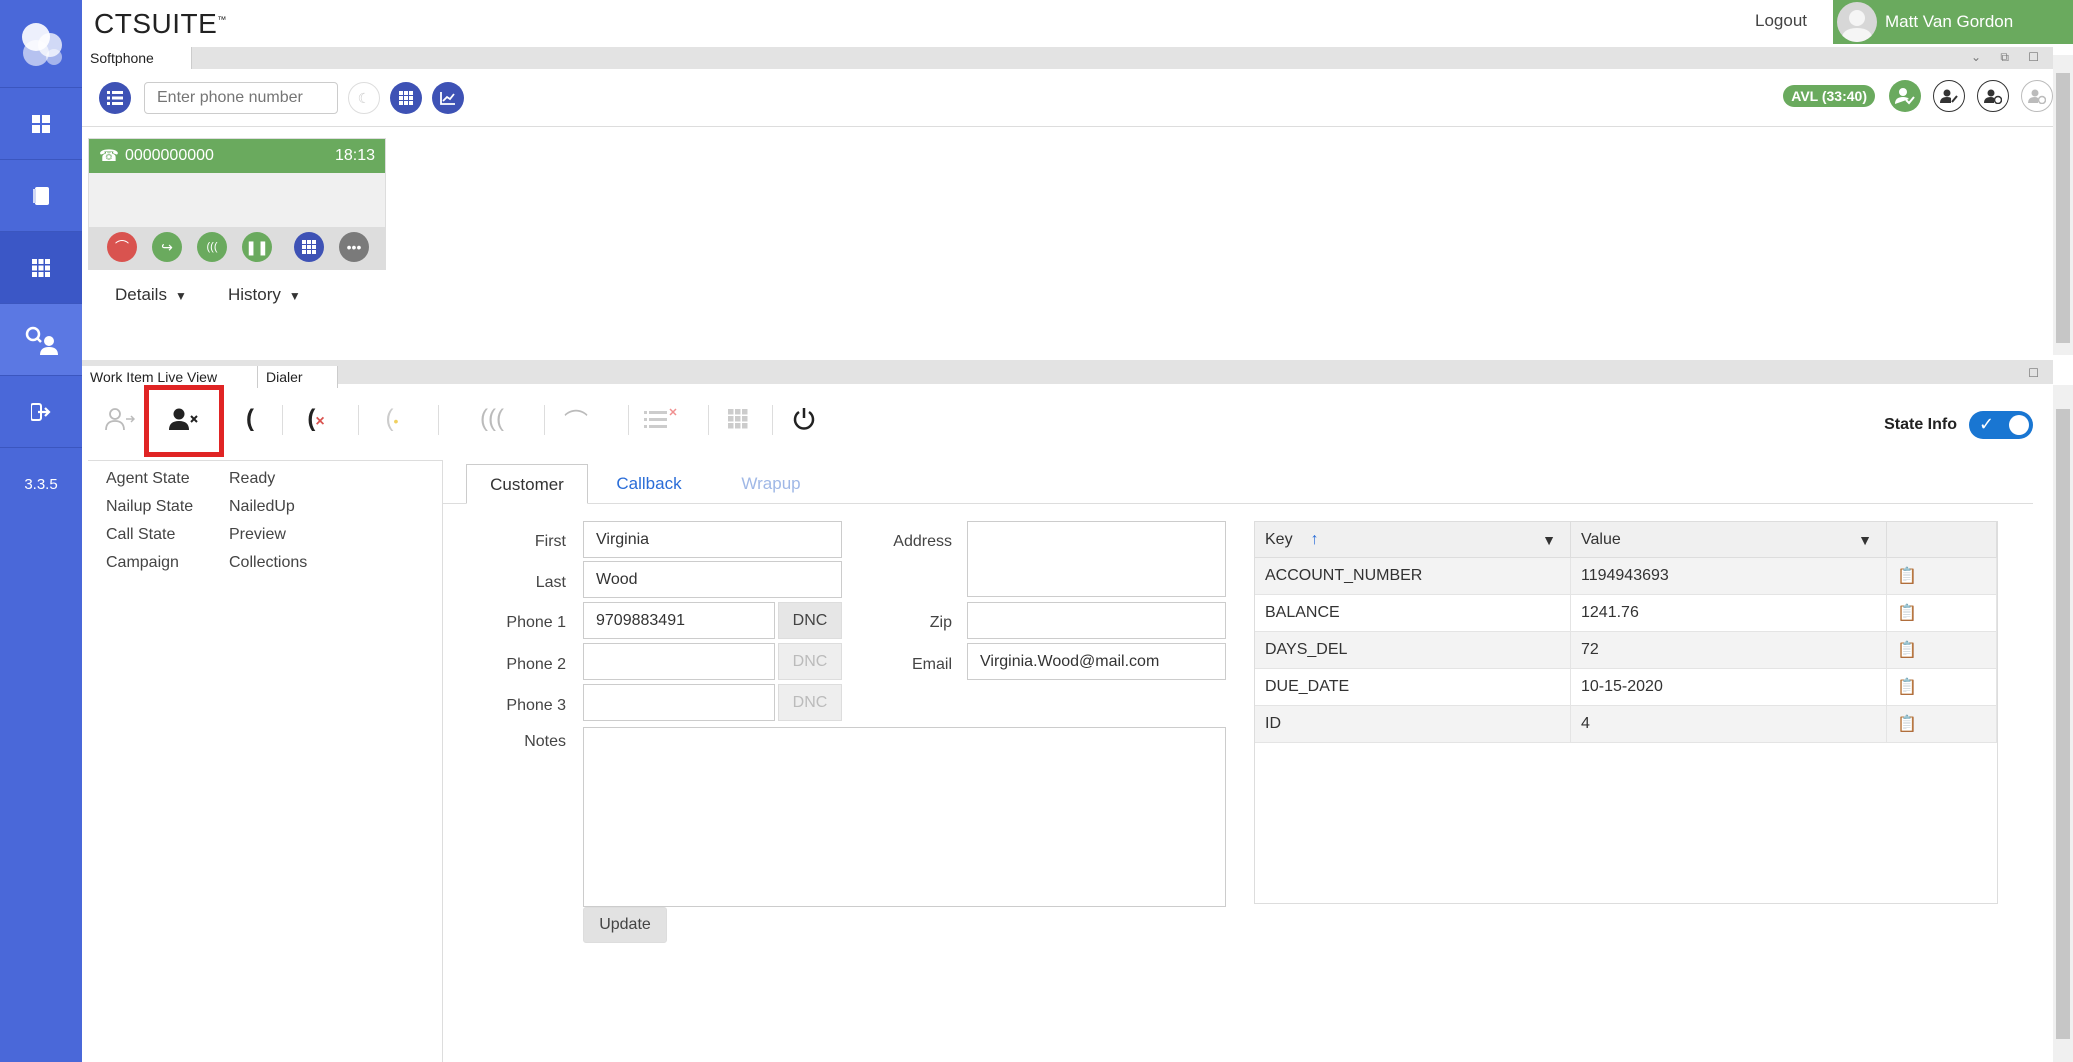 The width and height of the screenshot is (2073, 1062). I want to click on ellipsis-icon: •••, so click(354, 247).